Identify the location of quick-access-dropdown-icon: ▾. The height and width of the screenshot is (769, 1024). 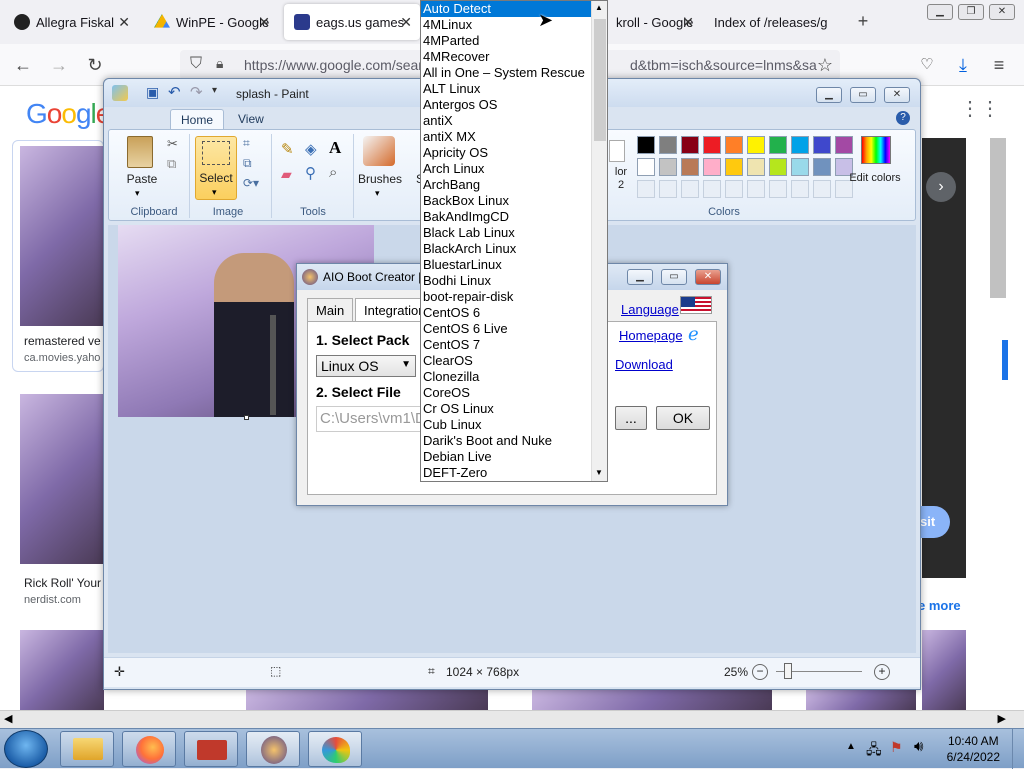
(214, 90).